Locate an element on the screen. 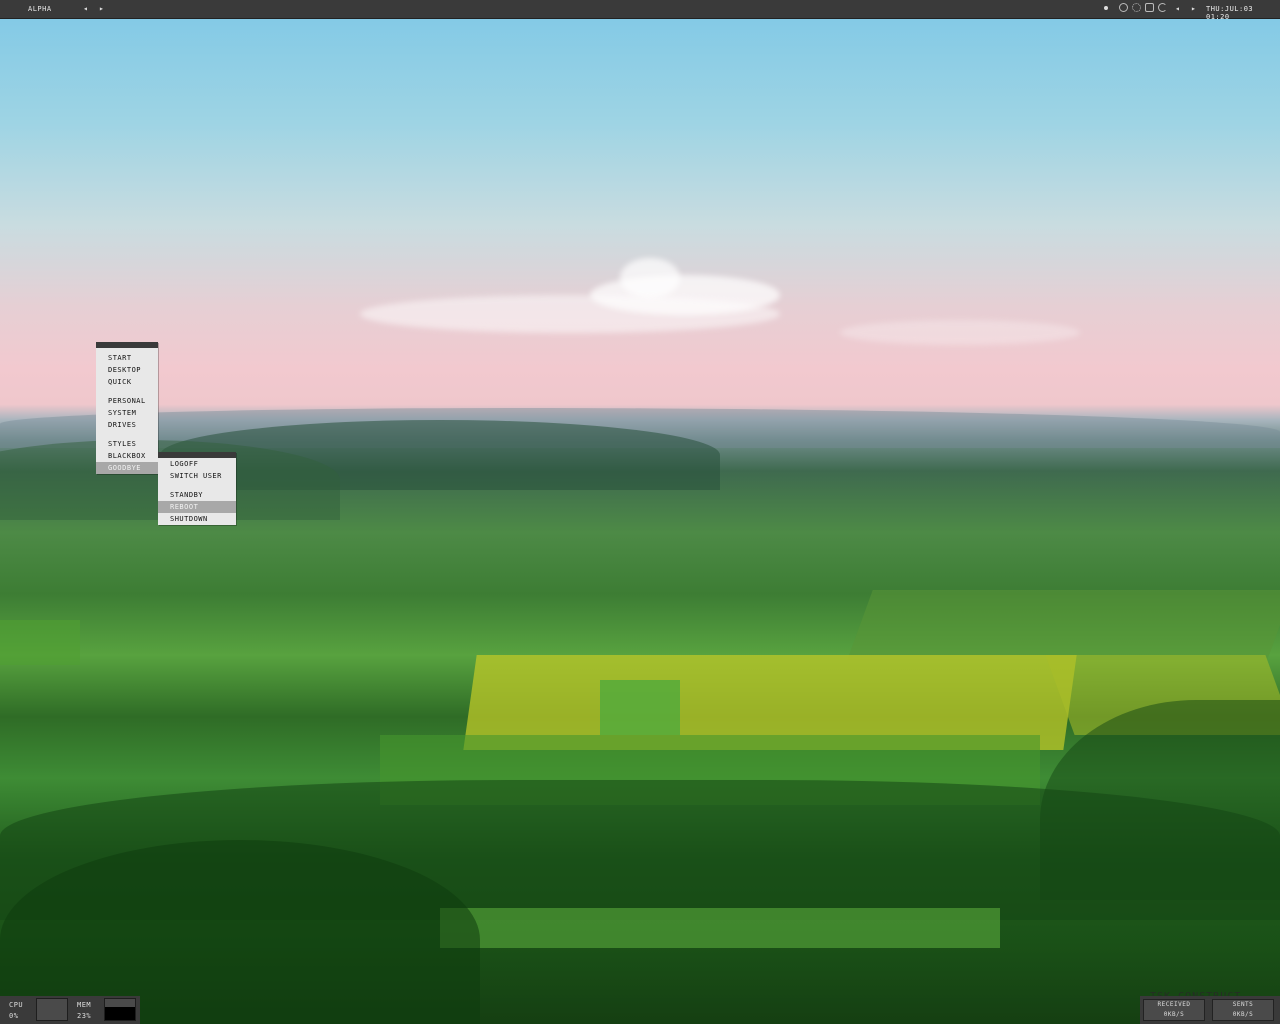 The width and height of the screenshot is (1280, 1024). menu-item-blackbox: BLACKBOX is located at coordinates (127, 456).